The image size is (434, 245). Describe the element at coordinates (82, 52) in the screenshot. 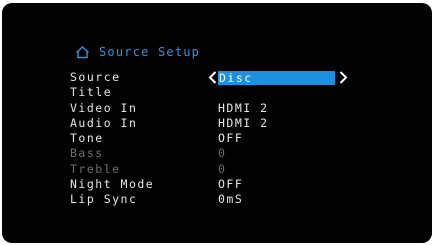

I see `home-icon` at that location.